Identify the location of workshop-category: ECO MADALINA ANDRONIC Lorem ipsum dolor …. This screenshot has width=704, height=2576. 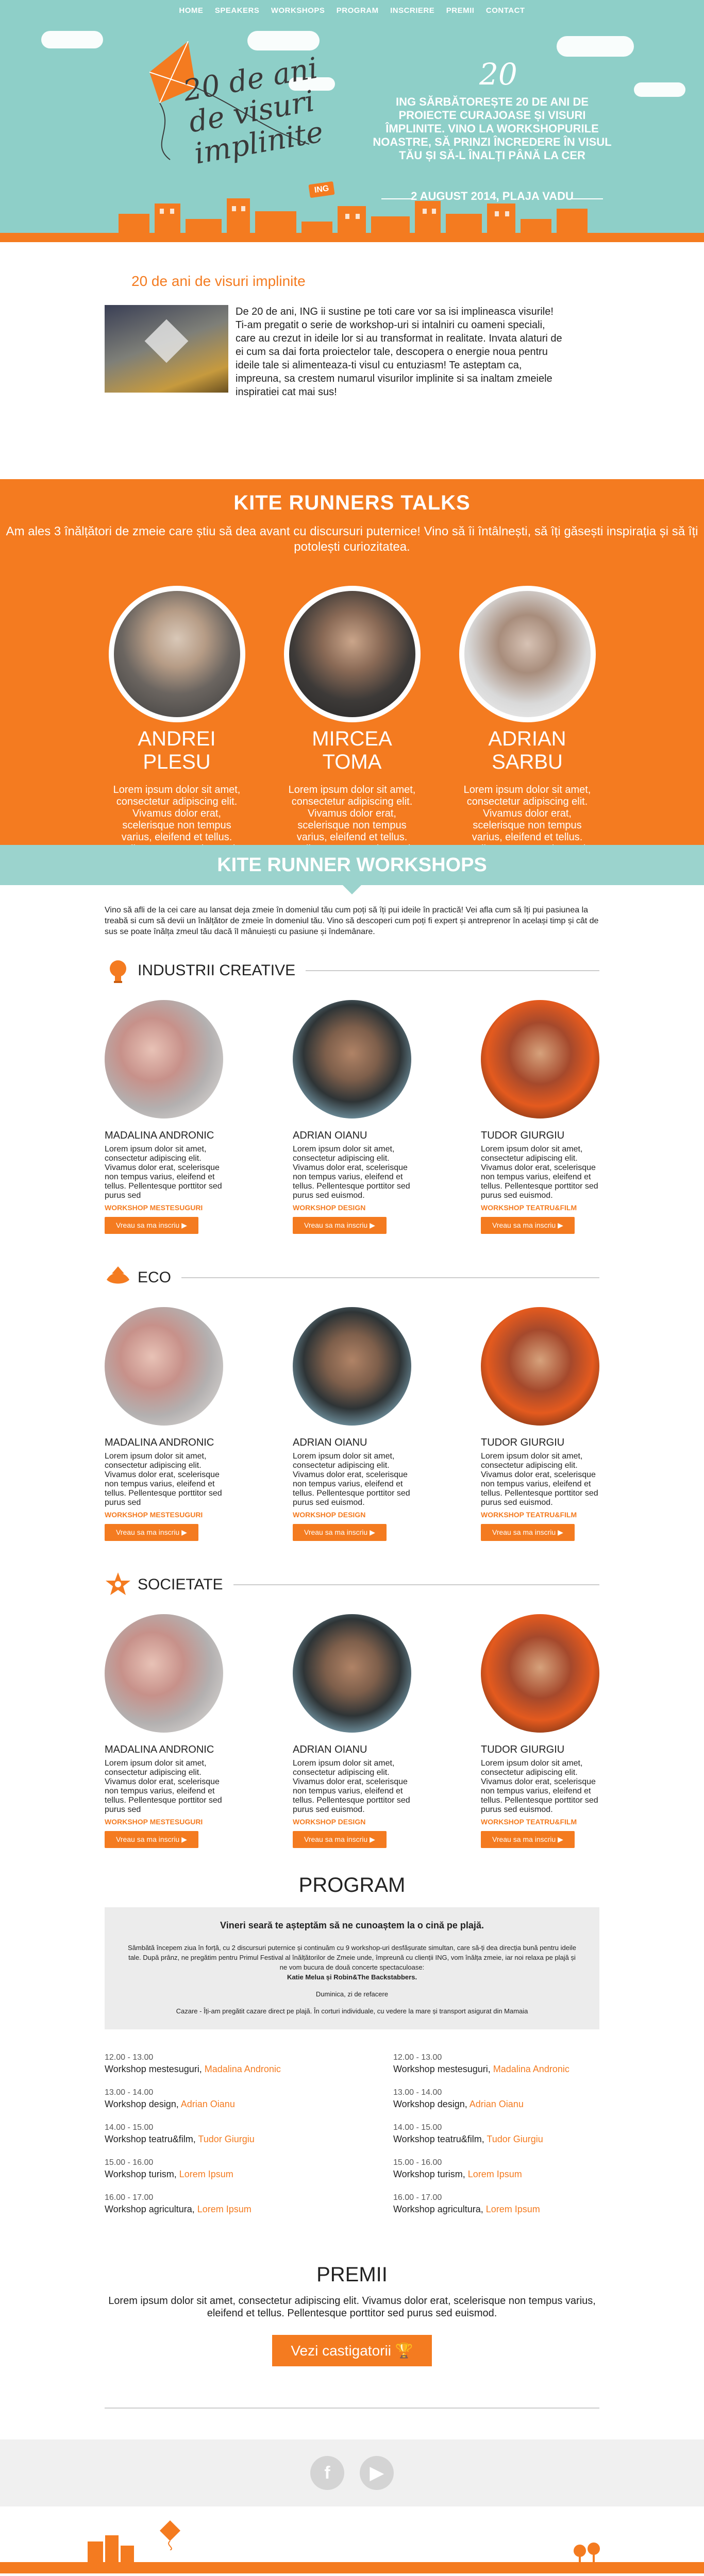
(352, 1400).